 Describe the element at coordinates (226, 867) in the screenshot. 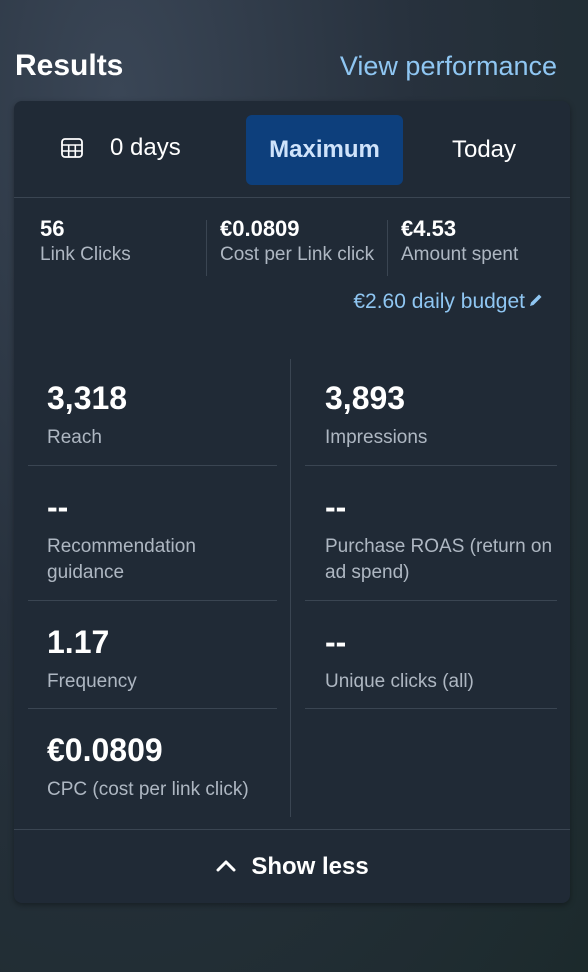

I see `chevron-up-icon` at that location.